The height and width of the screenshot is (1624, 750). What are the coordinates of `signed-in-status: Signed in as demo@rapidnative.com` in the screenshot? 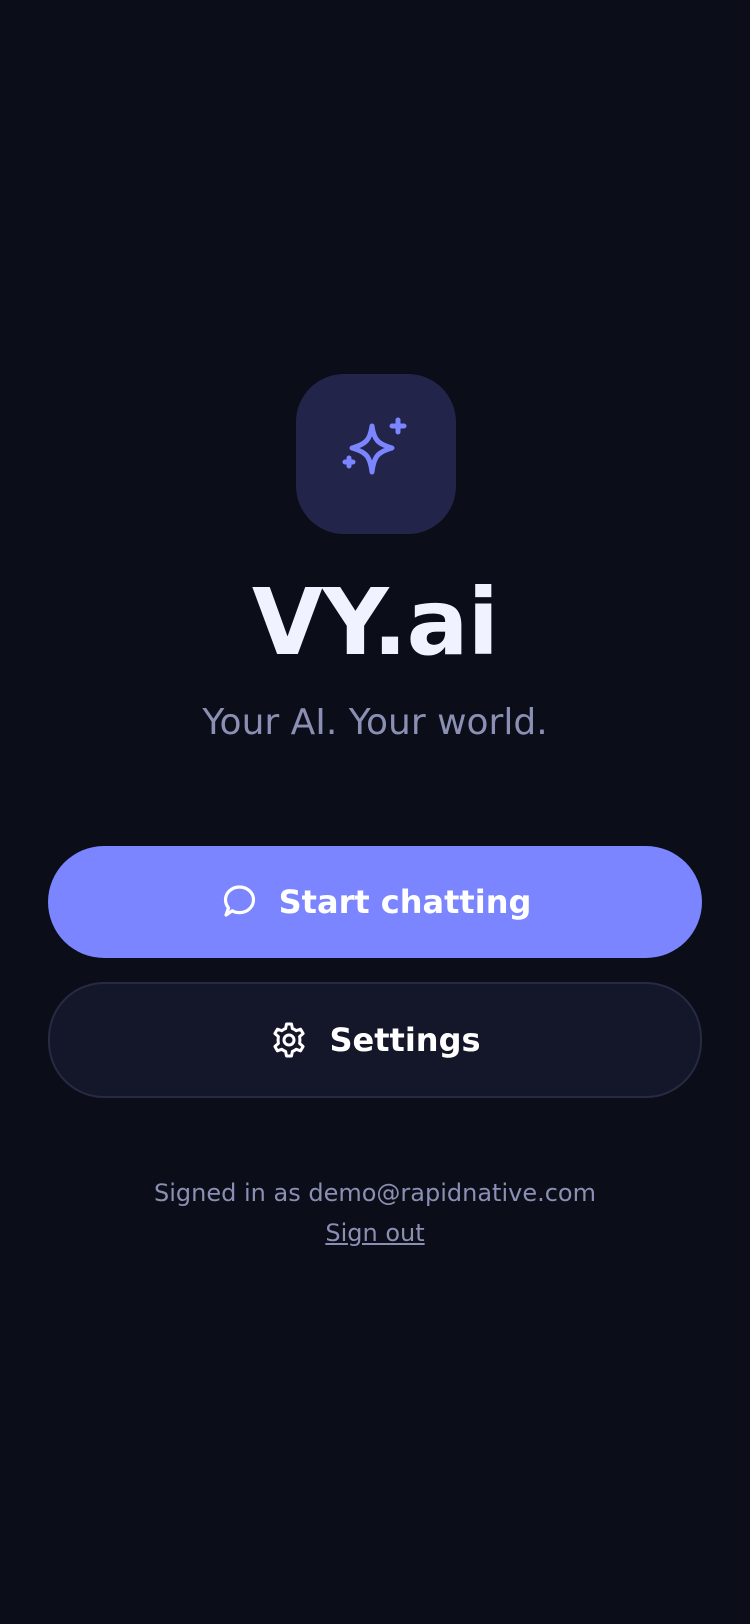 It's located at (375, 1193).